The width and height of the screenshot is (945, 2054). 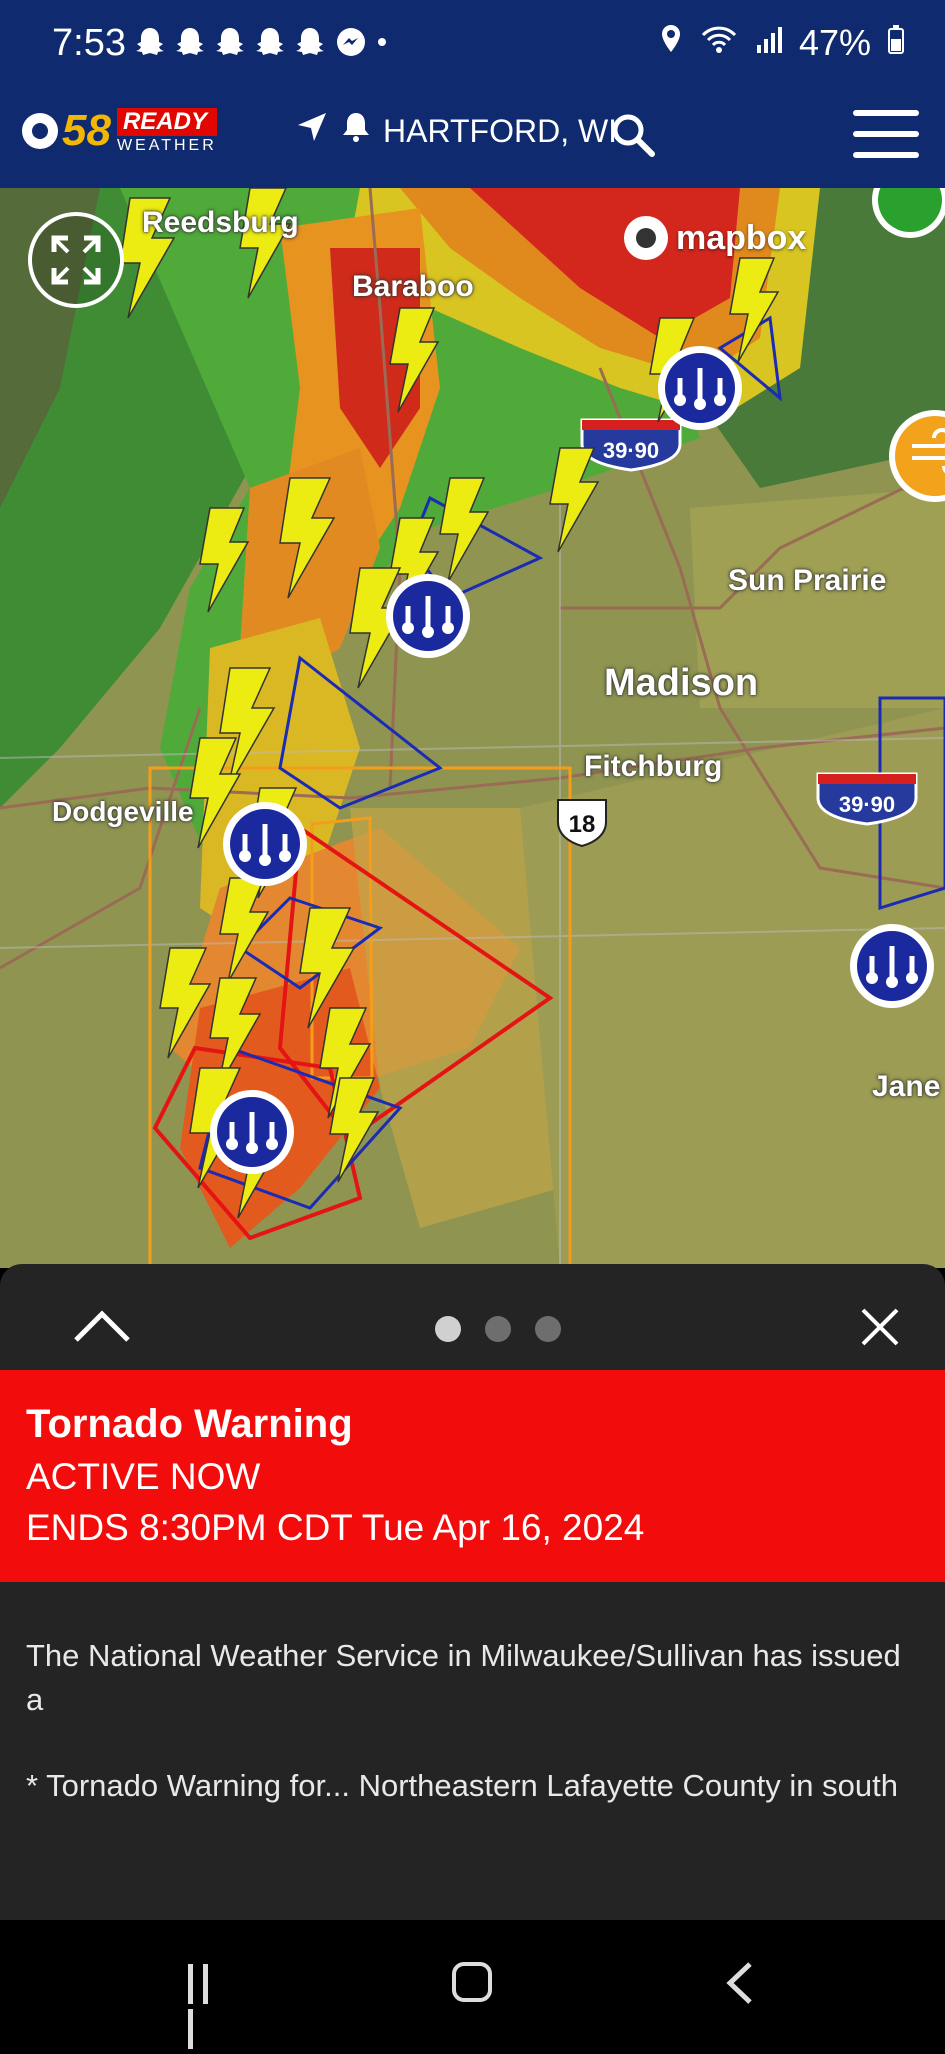 What do you see at coordinates (472, 46) in the screenshot?
I see `status-bar: 7:53 47%` at bounding box center [472, 46].